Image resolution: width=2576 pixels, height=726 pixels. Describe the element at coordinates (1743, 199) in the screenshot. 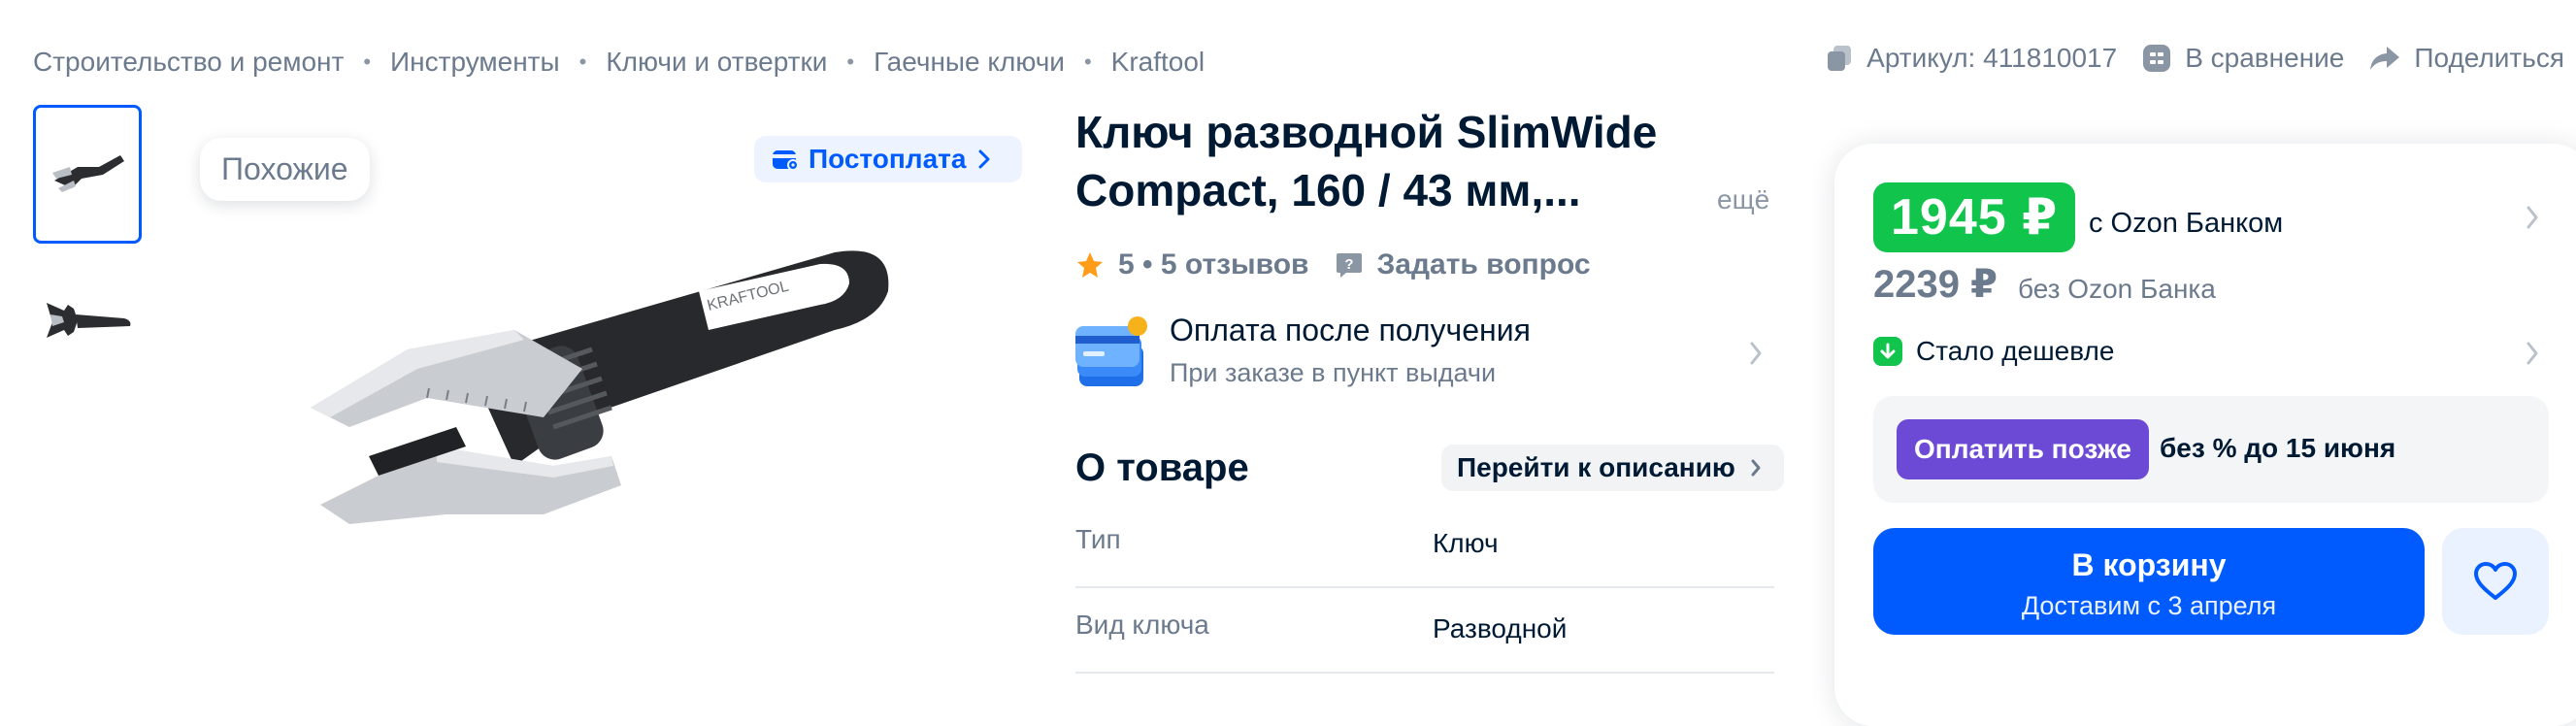

I see `title-more-link: ещё` at that location.